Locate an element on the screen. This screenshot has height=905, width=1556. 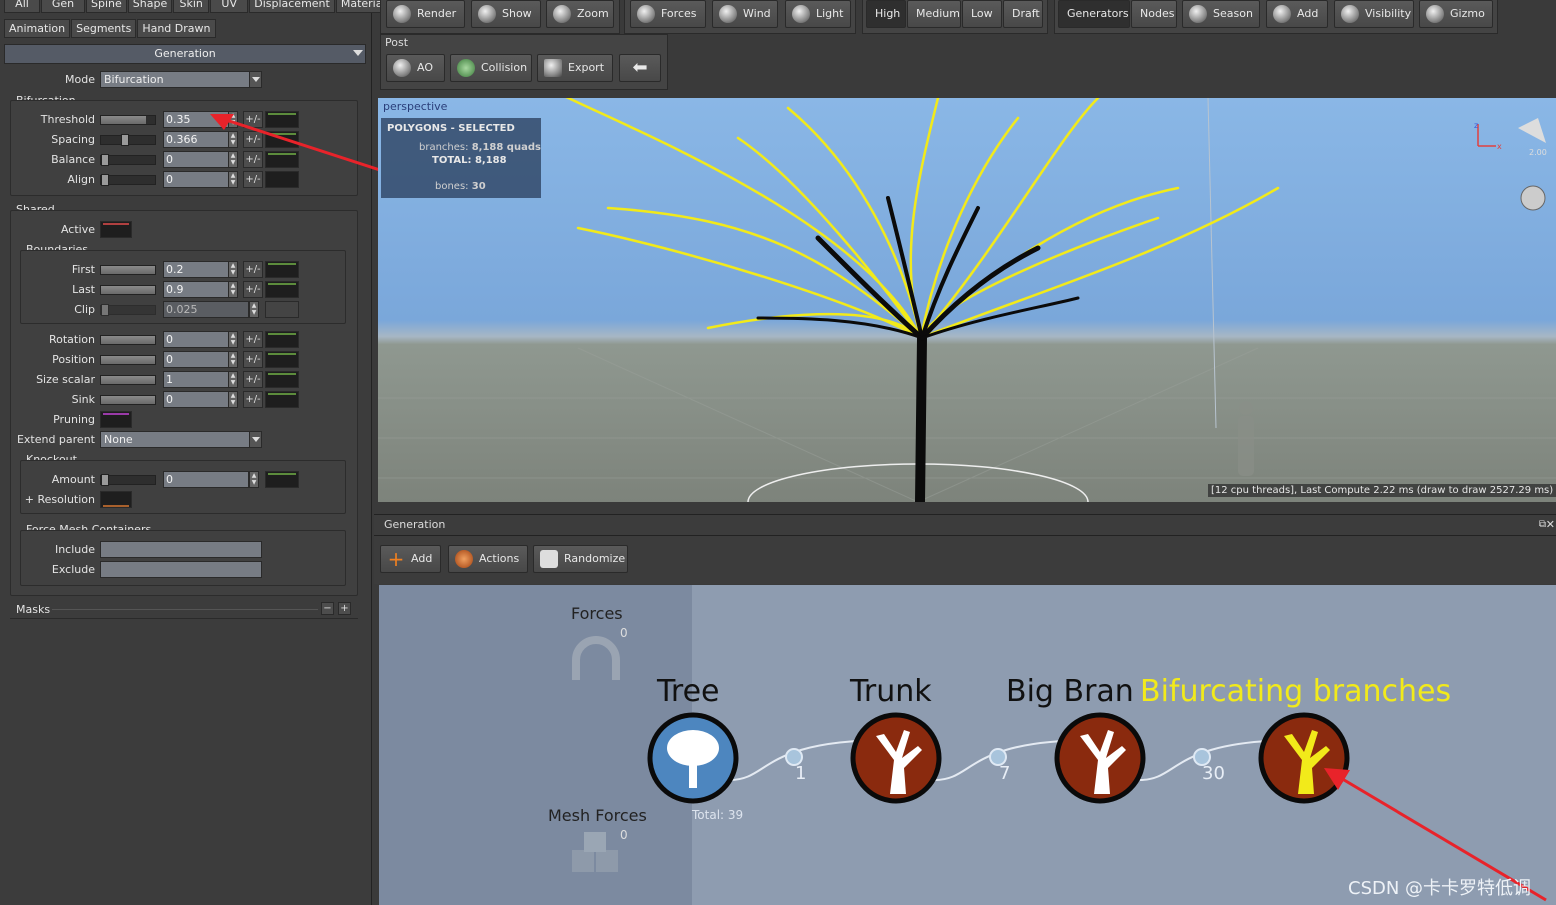
rotation-spinner: ▲ ▼ is located at coordinates (233, 339).